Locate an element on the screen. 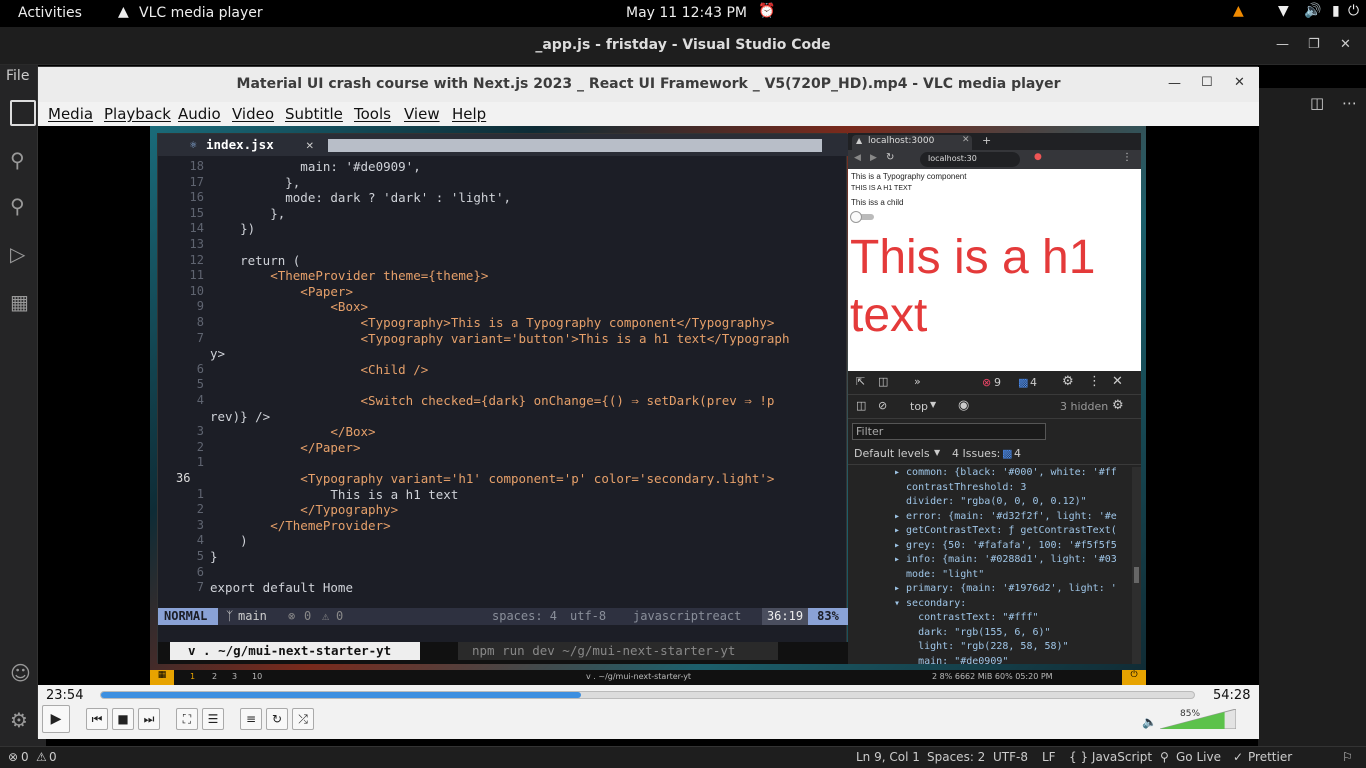  forward-icon: ▶ is located at coordinates (873, 158).